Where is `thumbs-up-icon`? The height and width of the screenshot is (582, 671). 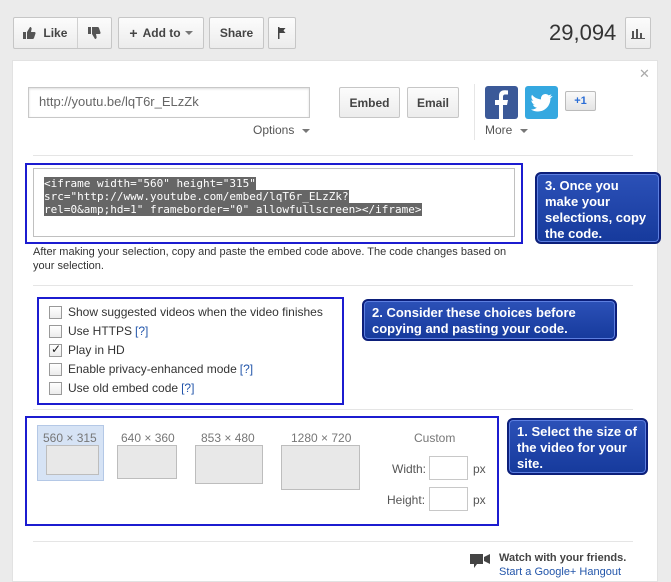 thumbs-up-icon is located at coordinates (28, 33).